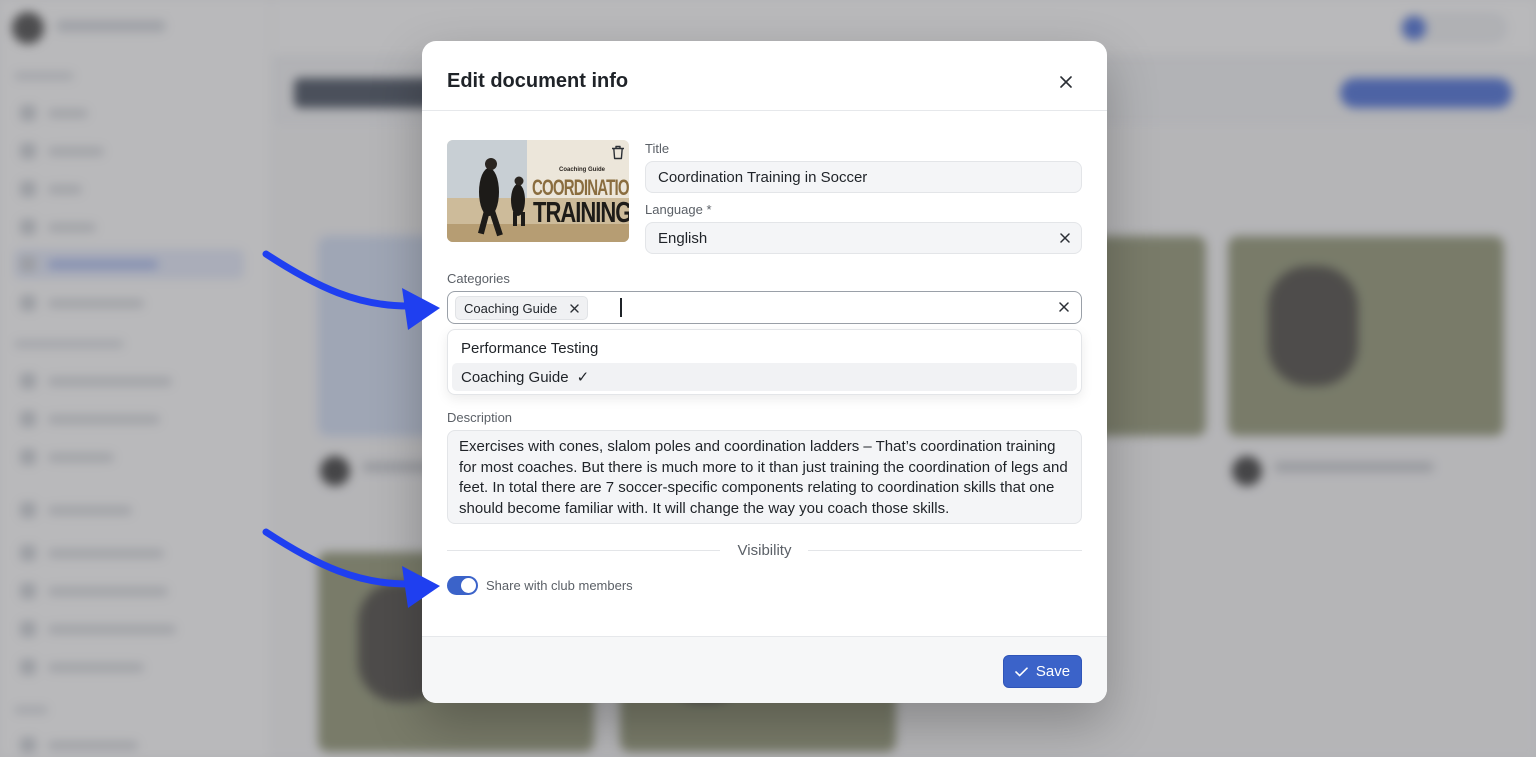  Describe the element at coordinates (538, 191) in the screenshot. I see `document-thumbnail: Coaching Guide COORDINATION TRAINING` at that location.